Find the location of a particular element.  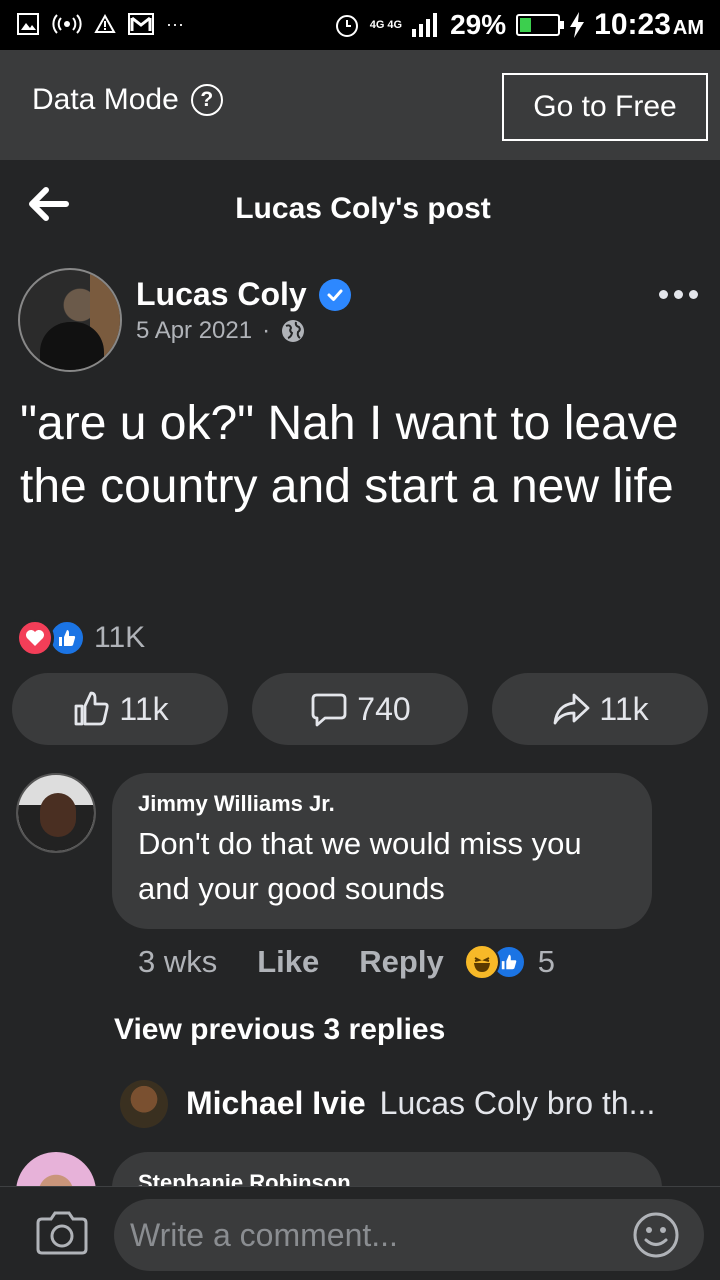

post-author: Lucas Coly is located at coordinates (243, 294).